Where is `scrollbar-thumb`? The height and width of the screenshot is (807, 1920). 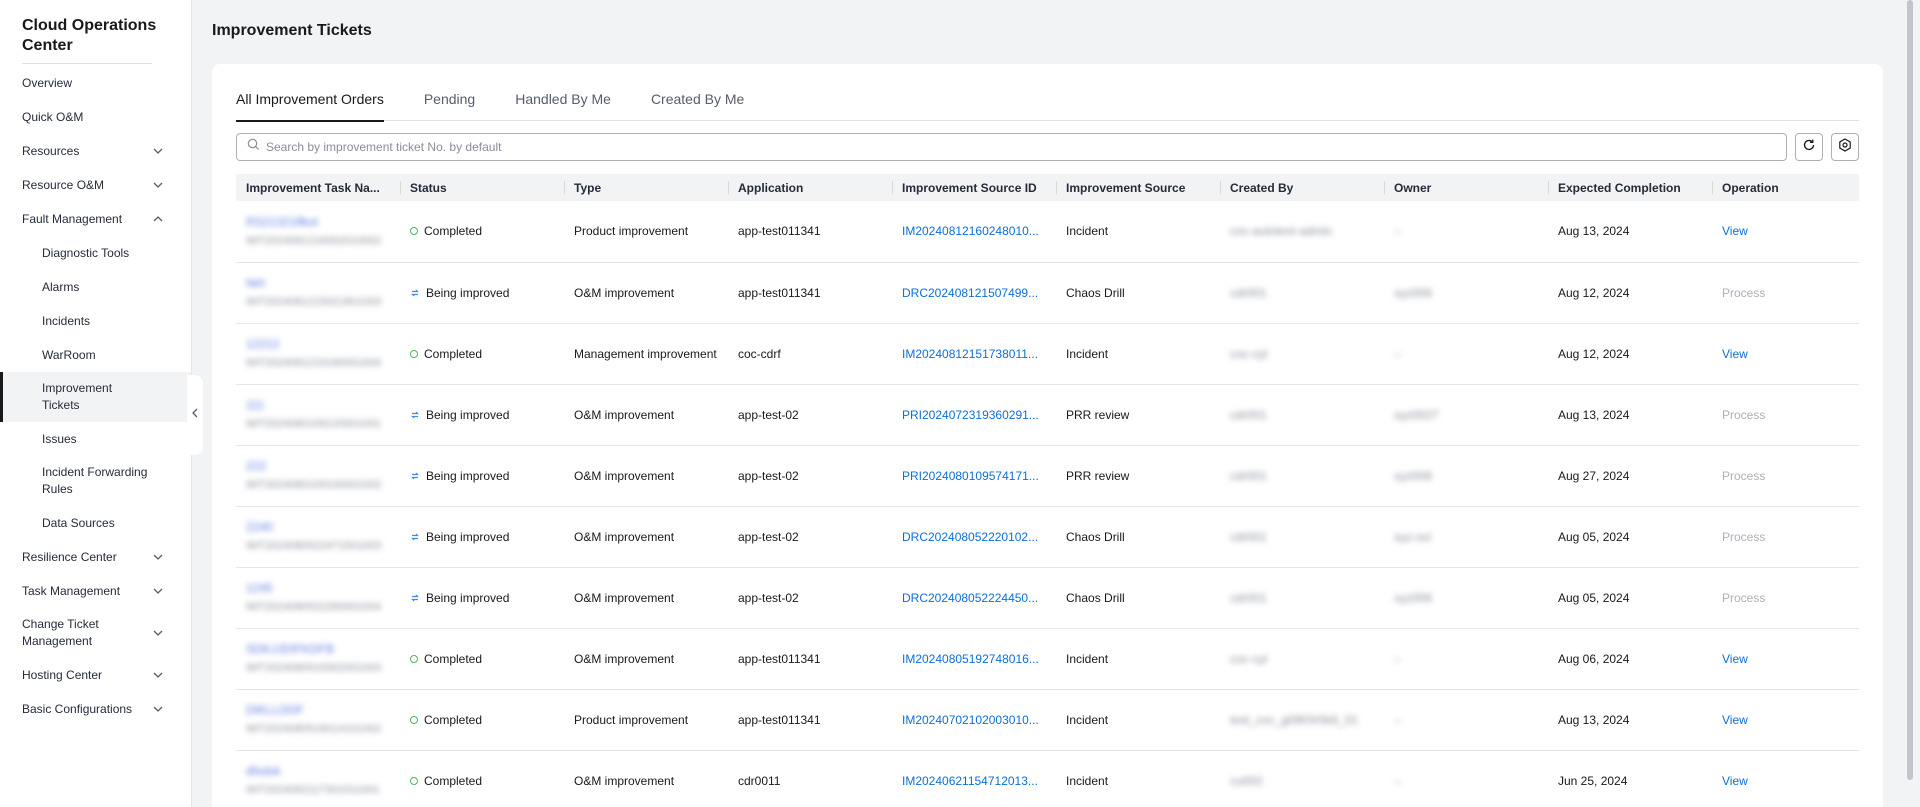
scrollbar-thumb is located at coordinates (1910, 390).